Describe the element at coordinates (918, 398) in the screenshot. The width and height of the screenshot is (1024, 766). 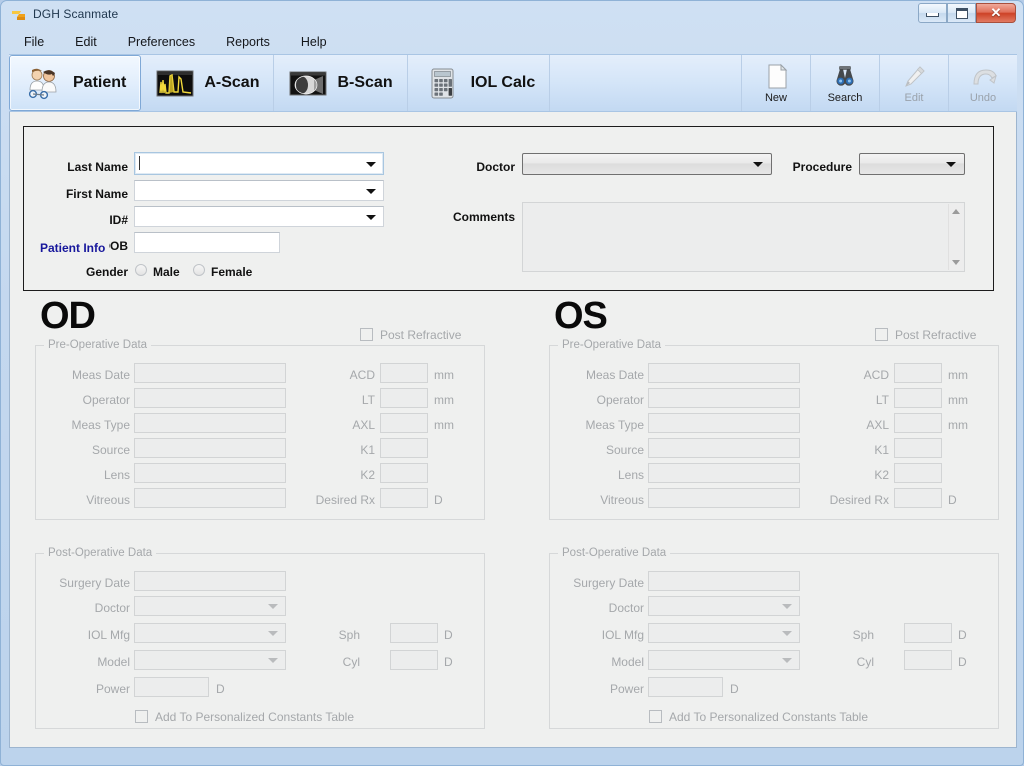
I see `os-lt-field` at that location.